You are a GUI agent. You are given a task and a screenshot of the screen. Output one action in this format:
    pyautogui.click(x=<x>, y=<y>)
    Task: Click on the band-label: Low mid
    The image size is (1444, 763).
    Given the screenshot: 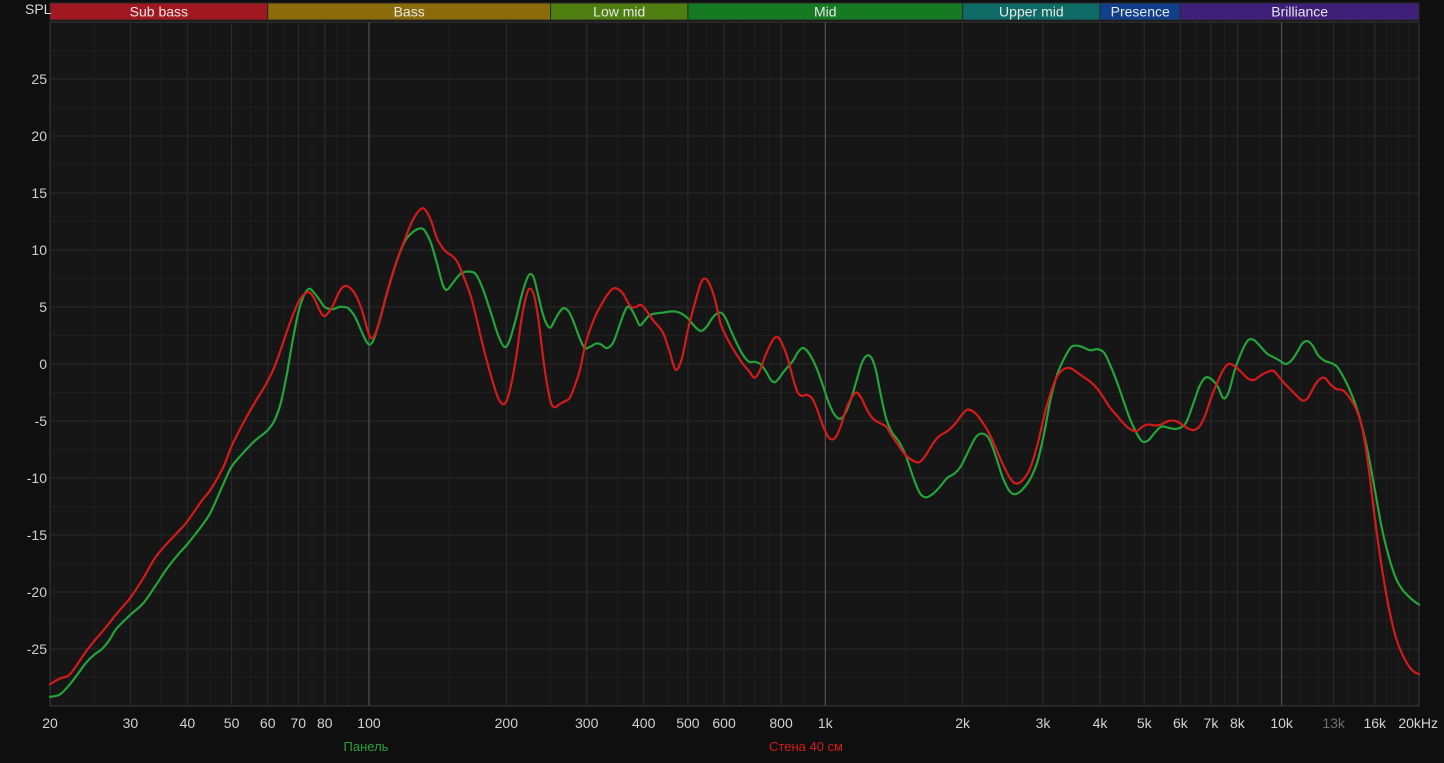 What is the action you would take?
    pyautogui.click(x=619, y=12)
    